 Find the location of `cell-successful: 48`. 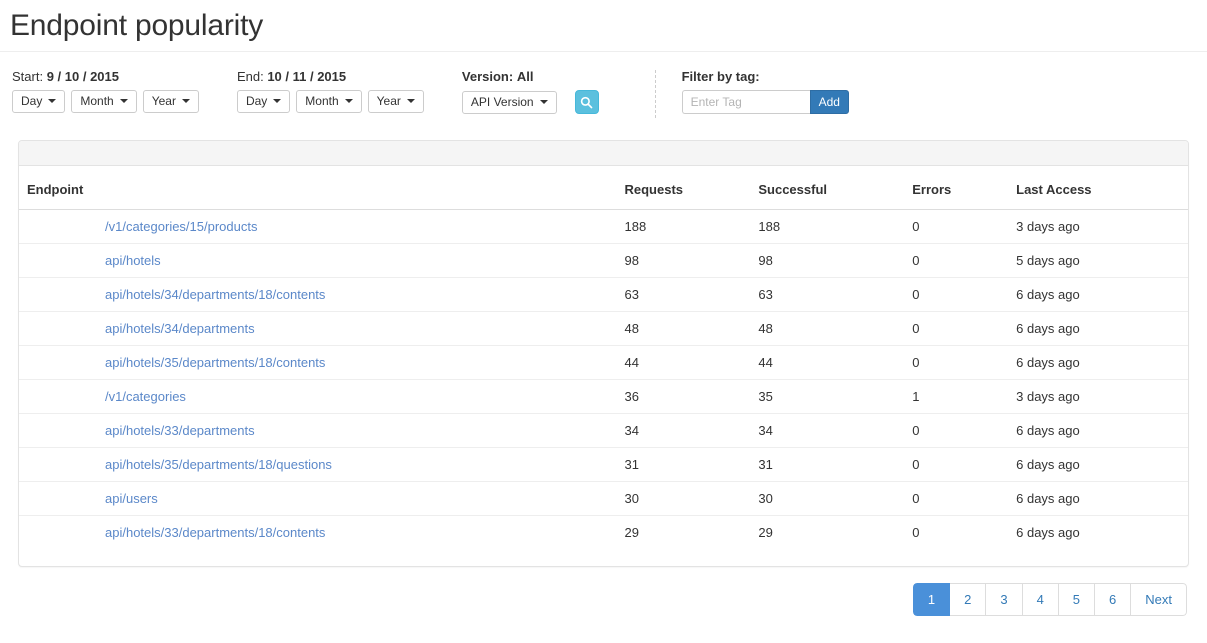

cell-successful: 48 is located at coordinates (827, 328).